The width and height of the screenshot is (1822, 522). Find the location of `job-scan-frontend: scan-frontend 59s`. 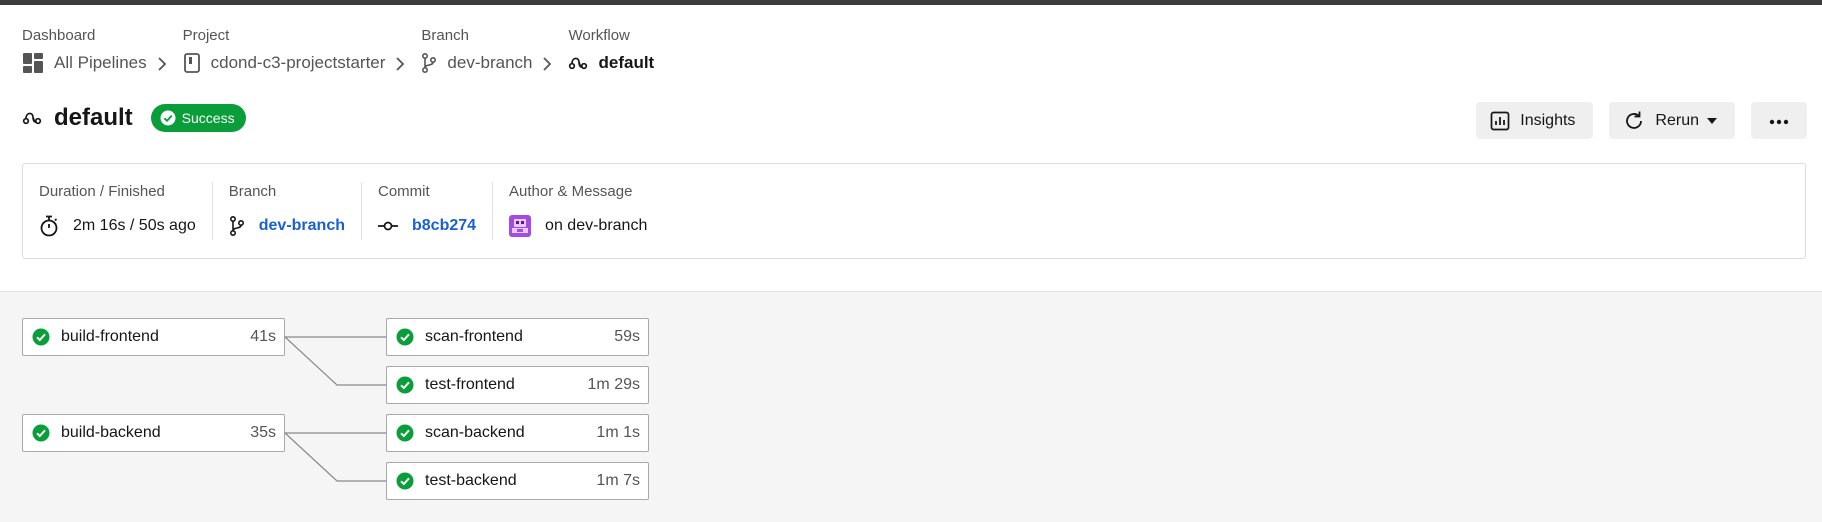

job-scan-frontend: scan-frontend 59s is located at coordinates (517, 337).